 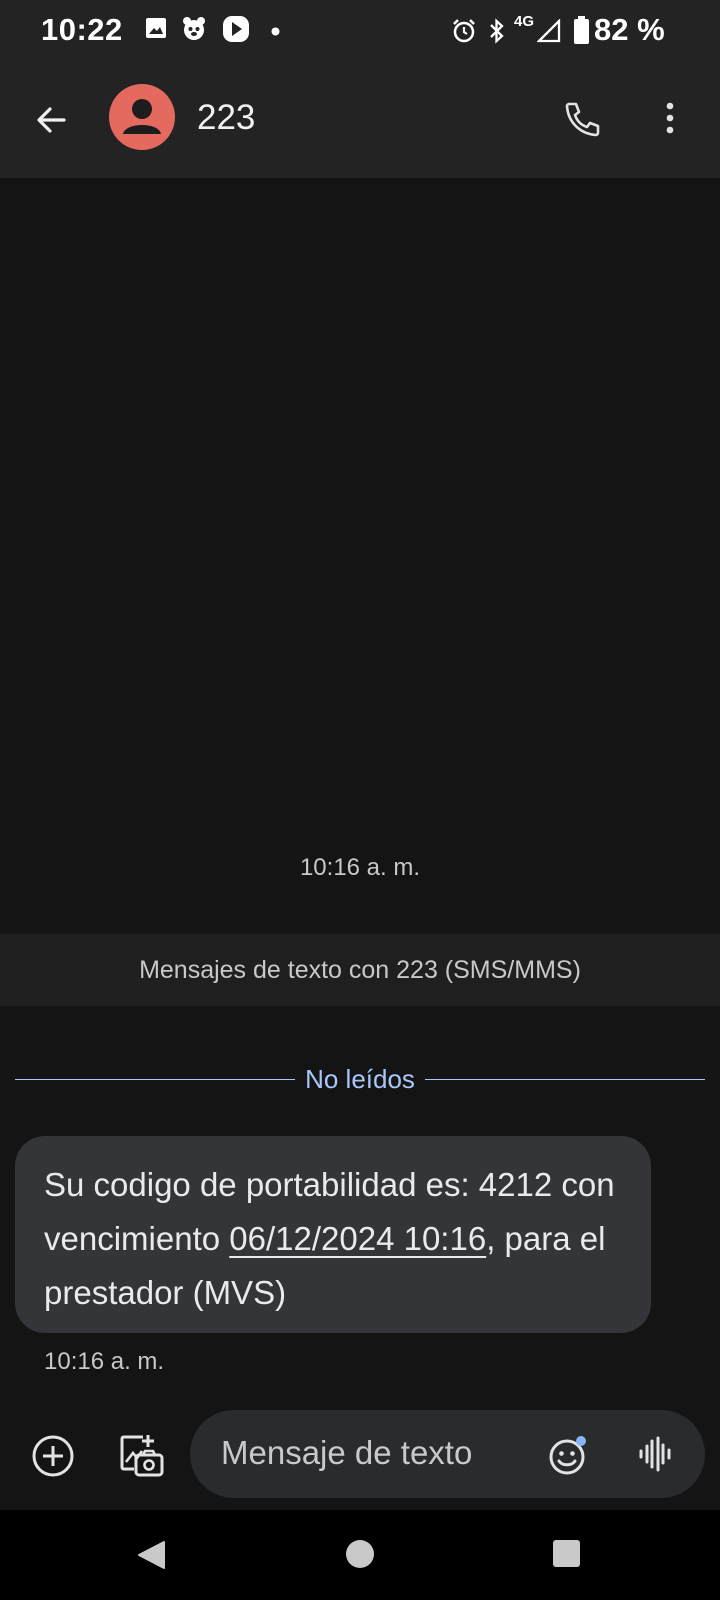 I want to click on bluetooth-icon, so click(x=497, y=31).